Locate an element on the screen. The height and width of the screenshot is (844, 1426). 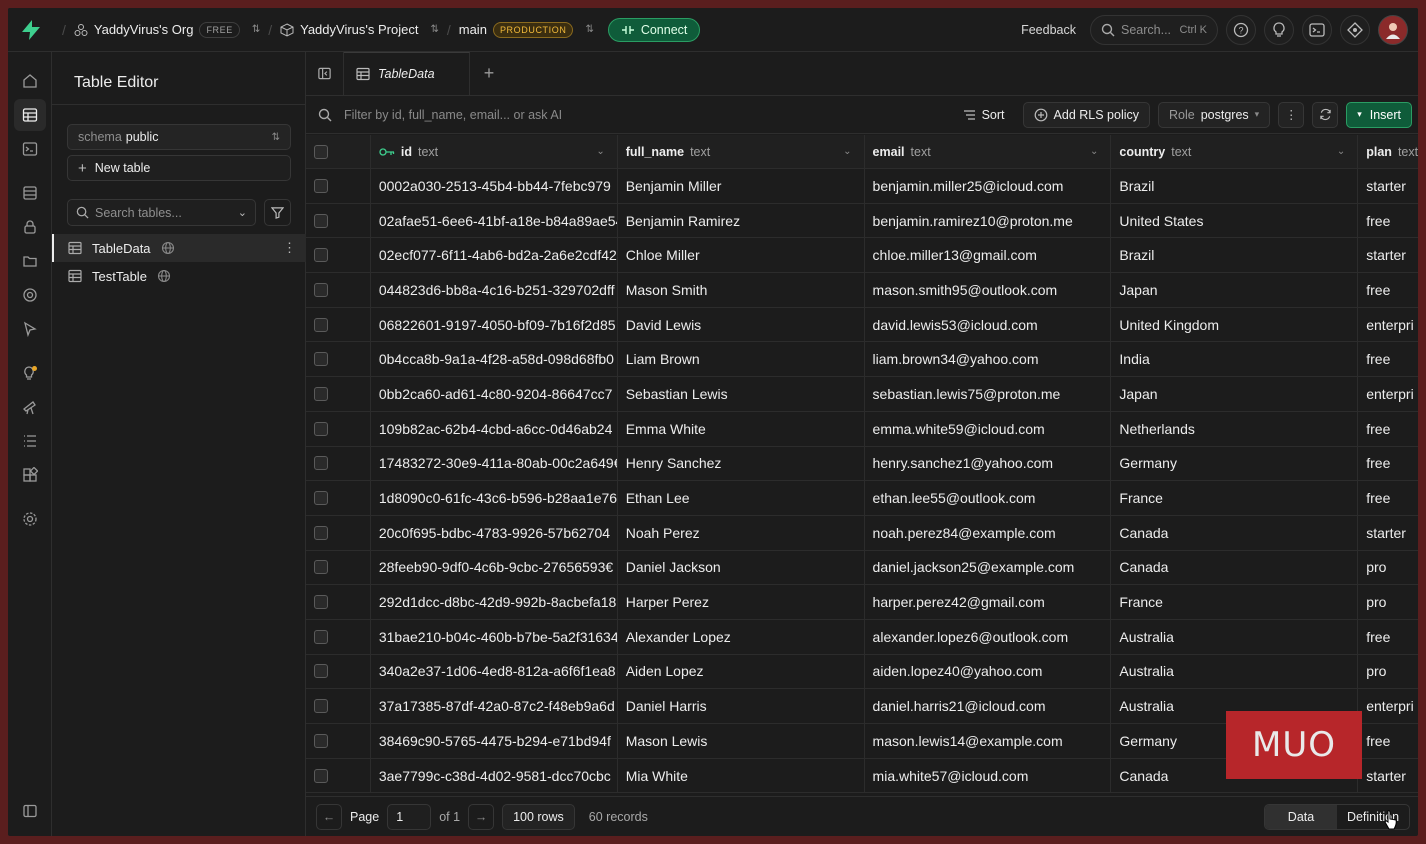
table-item-tabledata: TableData ⋮ is located at coordinates (179, 248).